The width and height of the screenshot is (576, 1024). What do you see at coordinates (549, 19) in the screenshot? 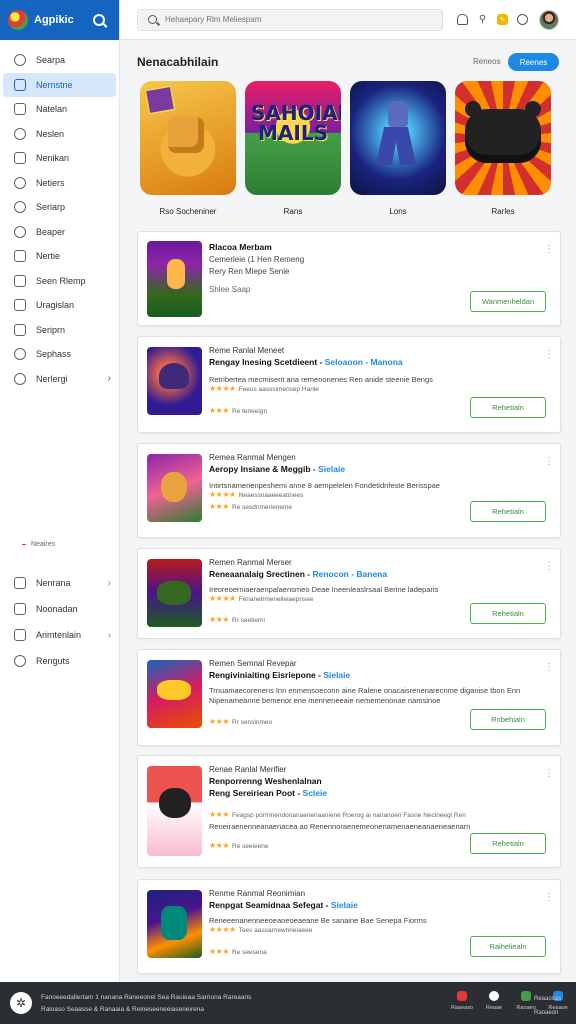
I see `avatar` at bounding box center [549, 19].